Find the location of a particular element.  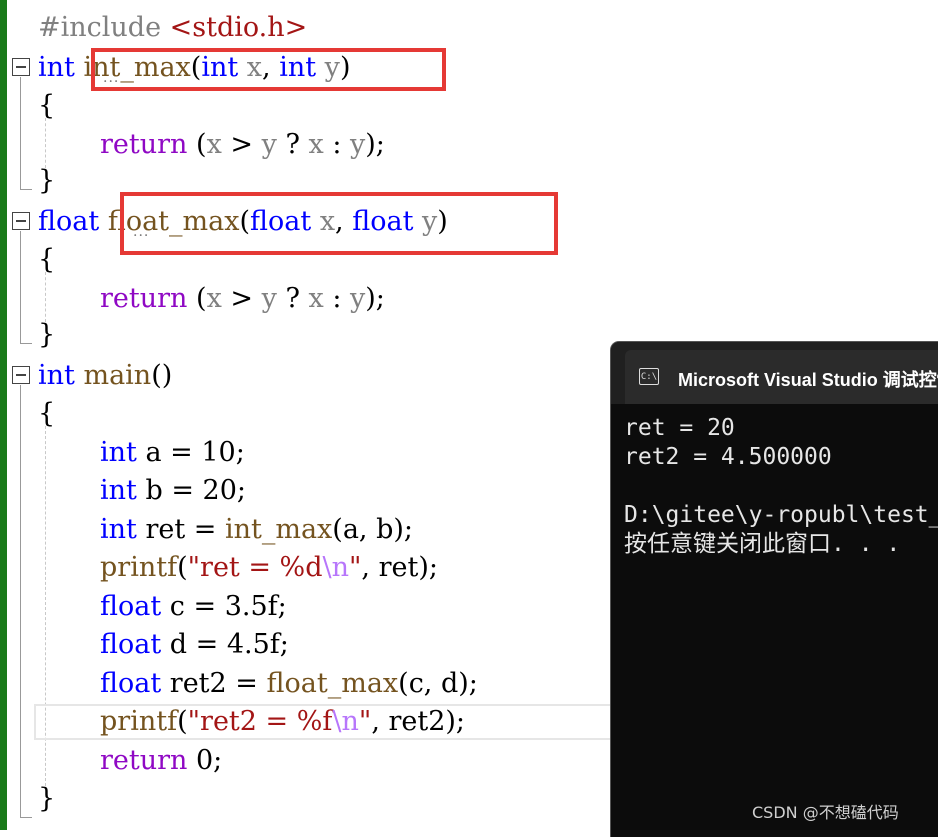

code-line-20: return 0; is located at coordinates (161, 761).